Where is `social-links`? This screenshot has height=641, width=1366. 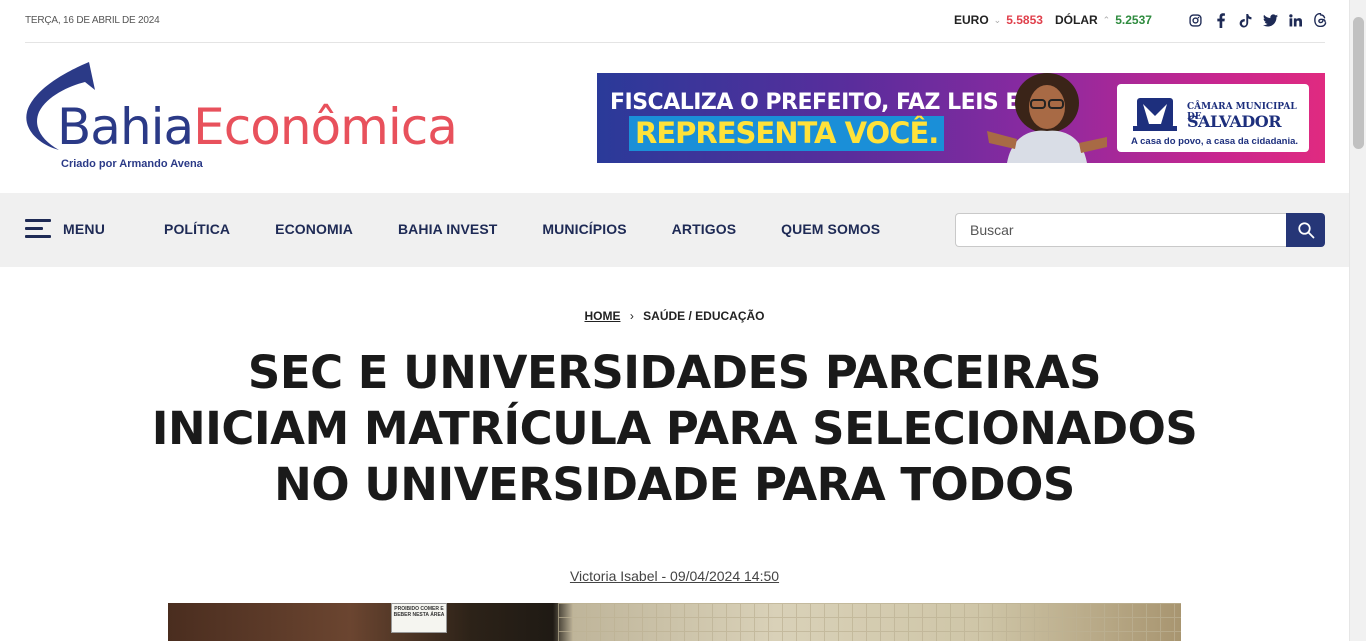 social-links is located at coordinates (1258, 20).